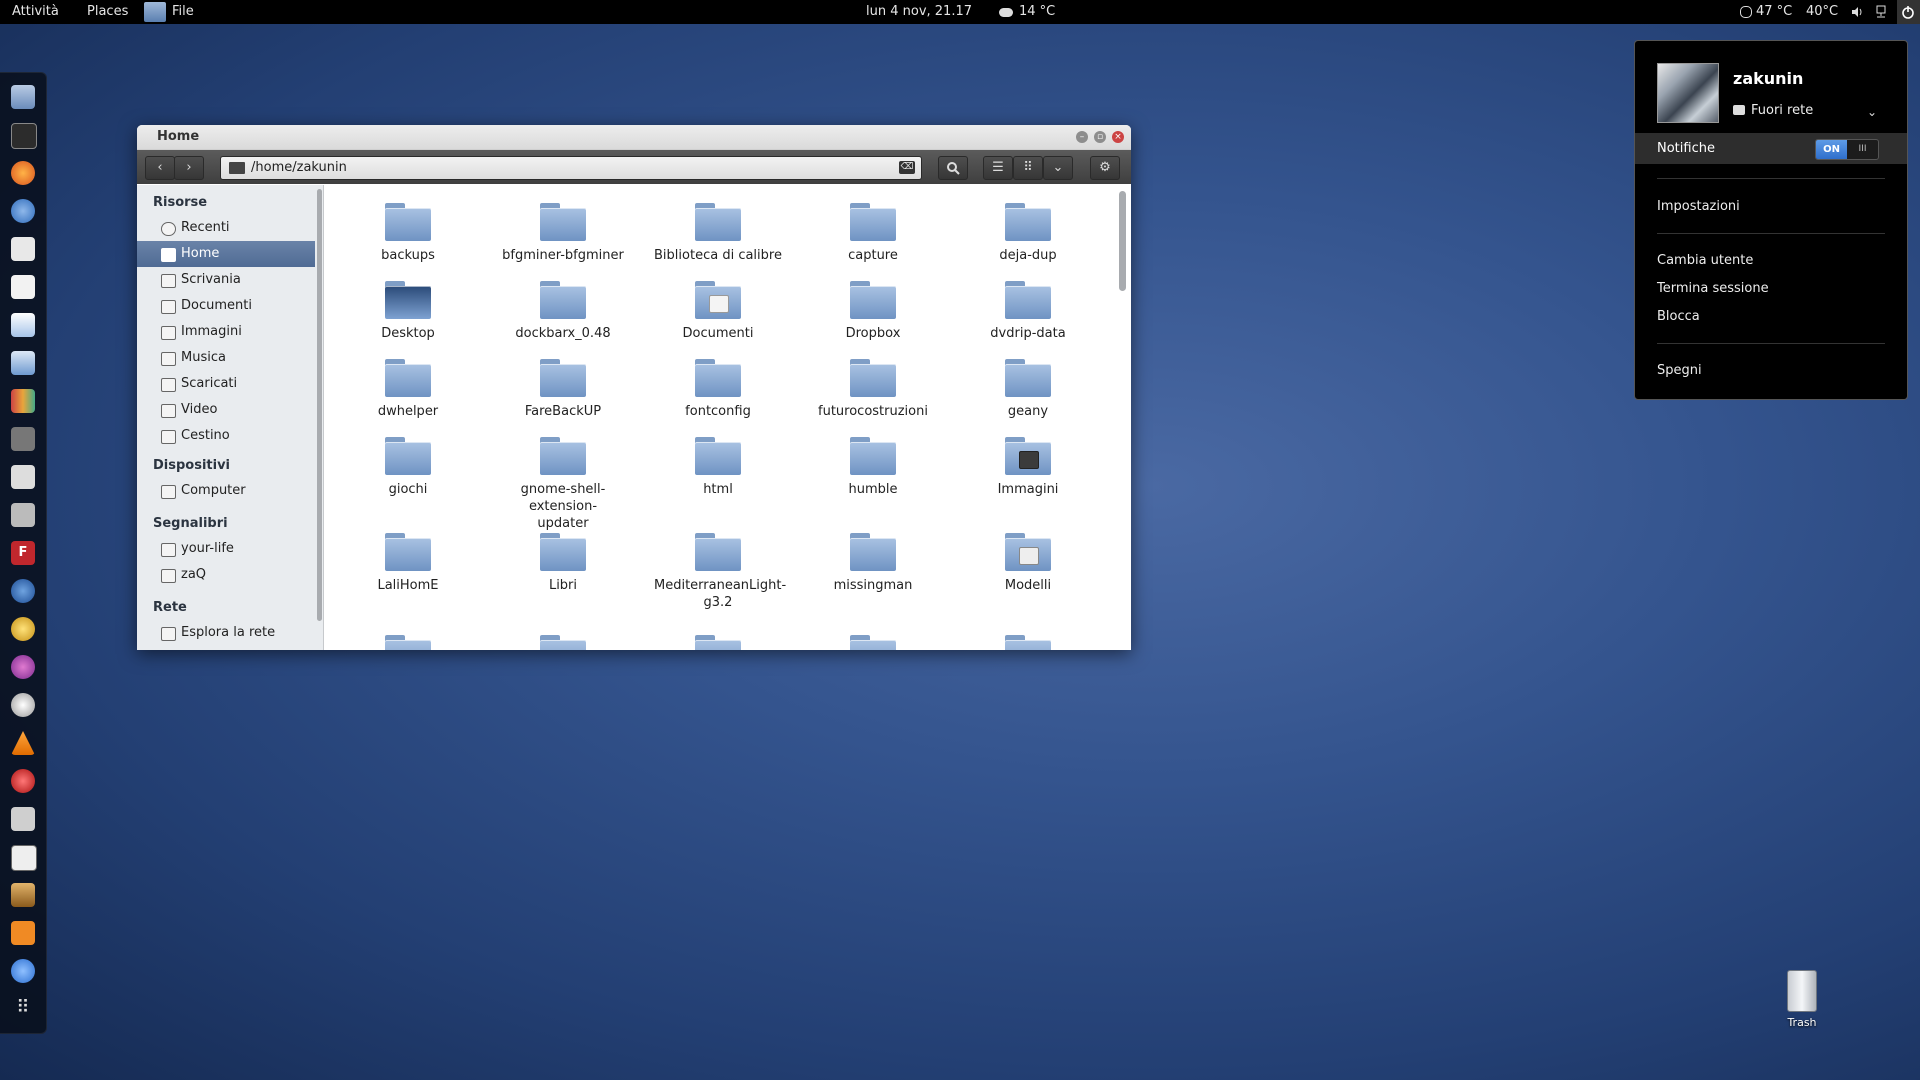  Describe the element at coordinates (1028, 467) in the screenshot. I see `file-item: Immagini` at that location.